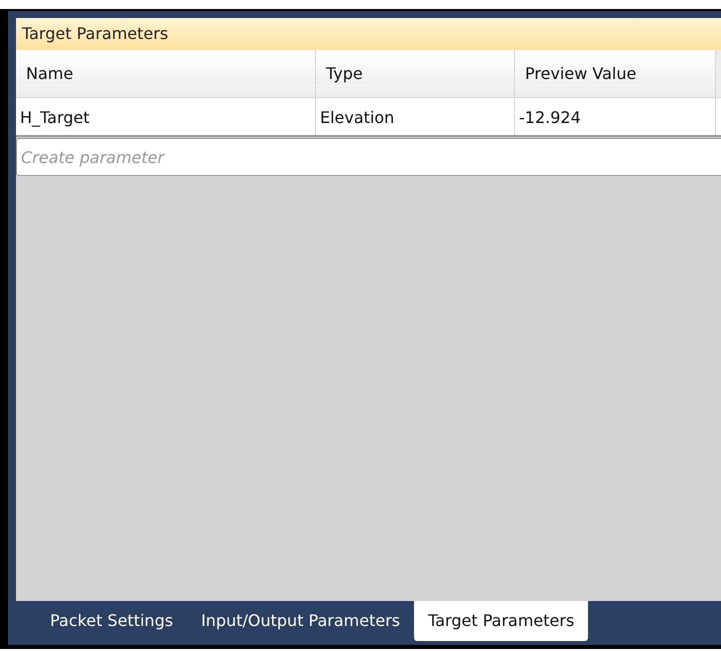 This screenshot has width=721, height=651. I want to click on table-cell: Elevation, so click(415, 116).